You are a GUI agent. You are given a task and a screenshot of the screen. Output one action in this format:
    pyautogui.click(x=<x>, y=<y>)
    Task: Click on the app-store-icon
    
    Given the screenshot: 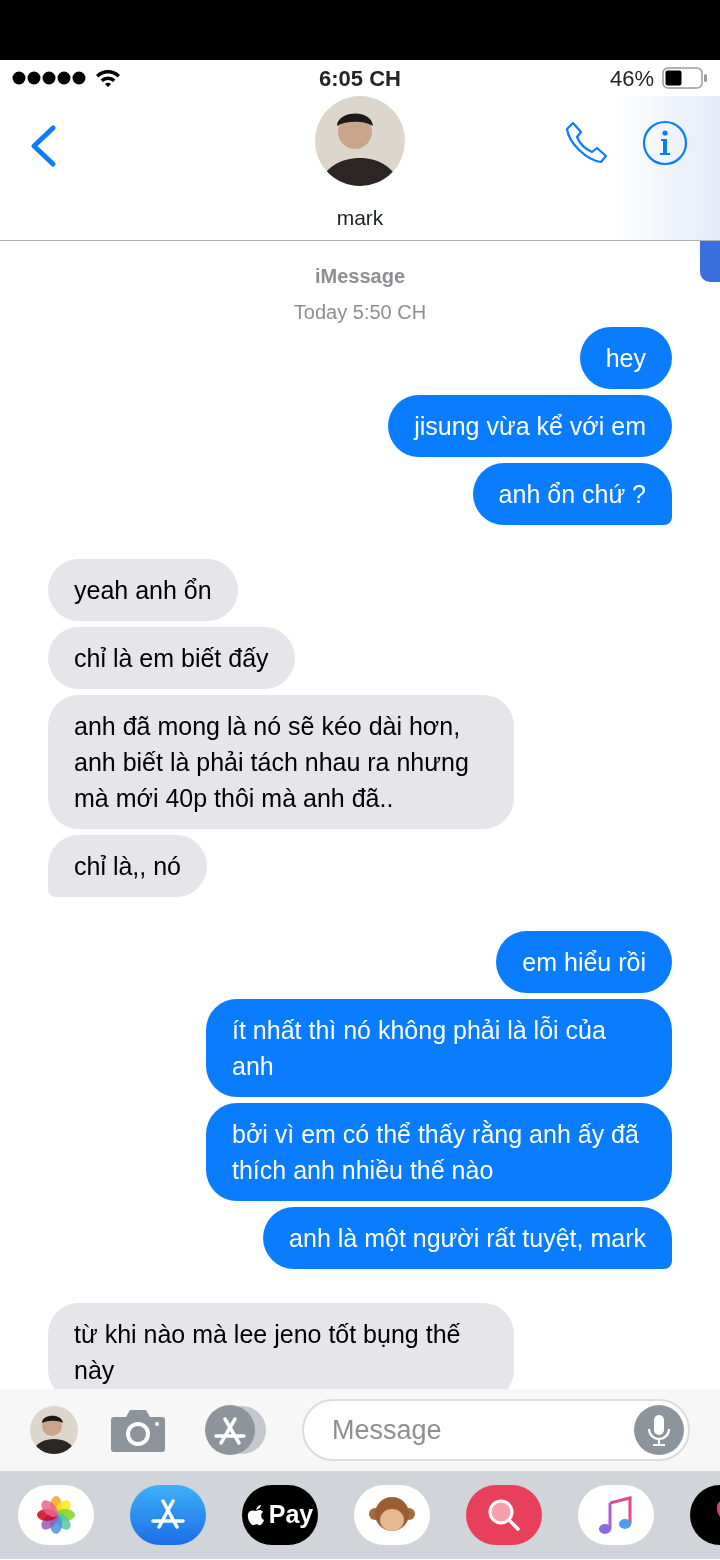 What is the action you would take?
    pyautogui.click(x=235, y=1430)
    